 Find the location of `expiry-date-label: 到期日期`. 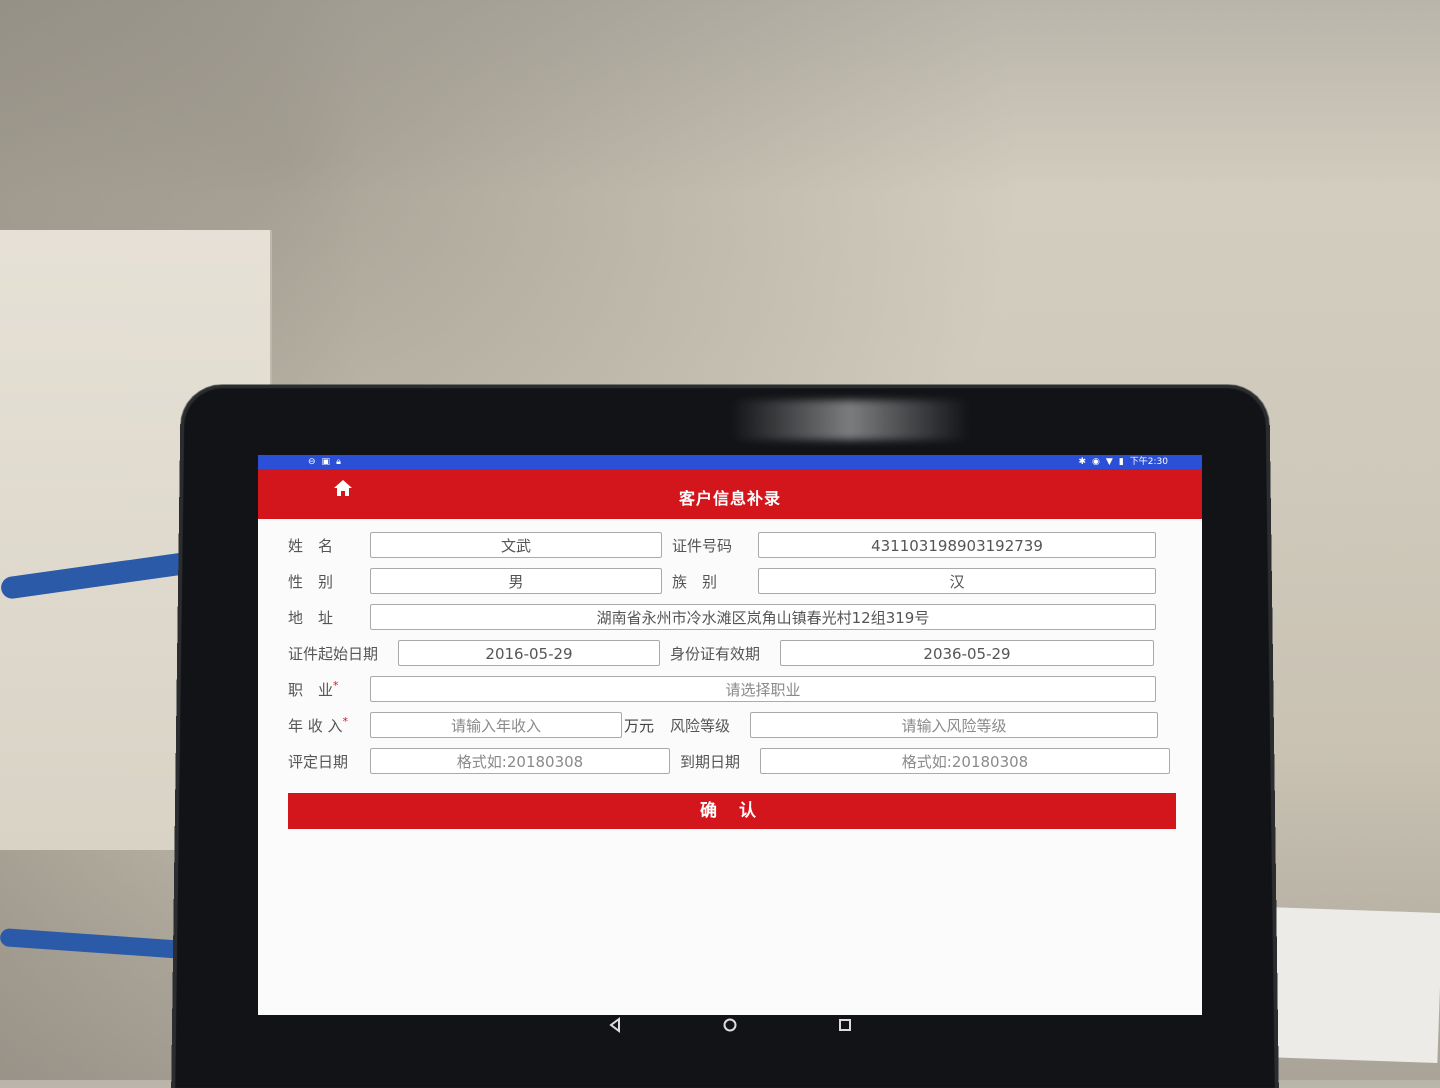

expiry-date-label: 到期日期 is located at coordinates (710, 761).